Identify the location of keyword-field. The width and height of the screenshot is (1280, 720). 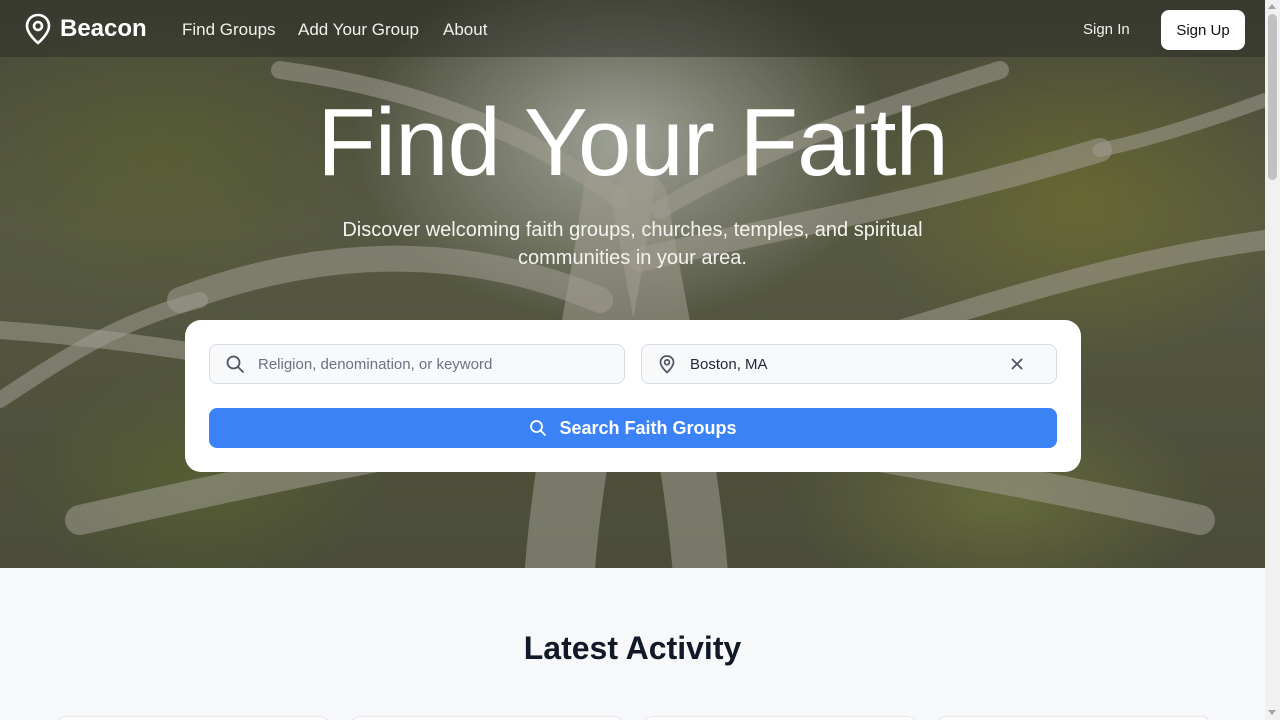
(417, 364).